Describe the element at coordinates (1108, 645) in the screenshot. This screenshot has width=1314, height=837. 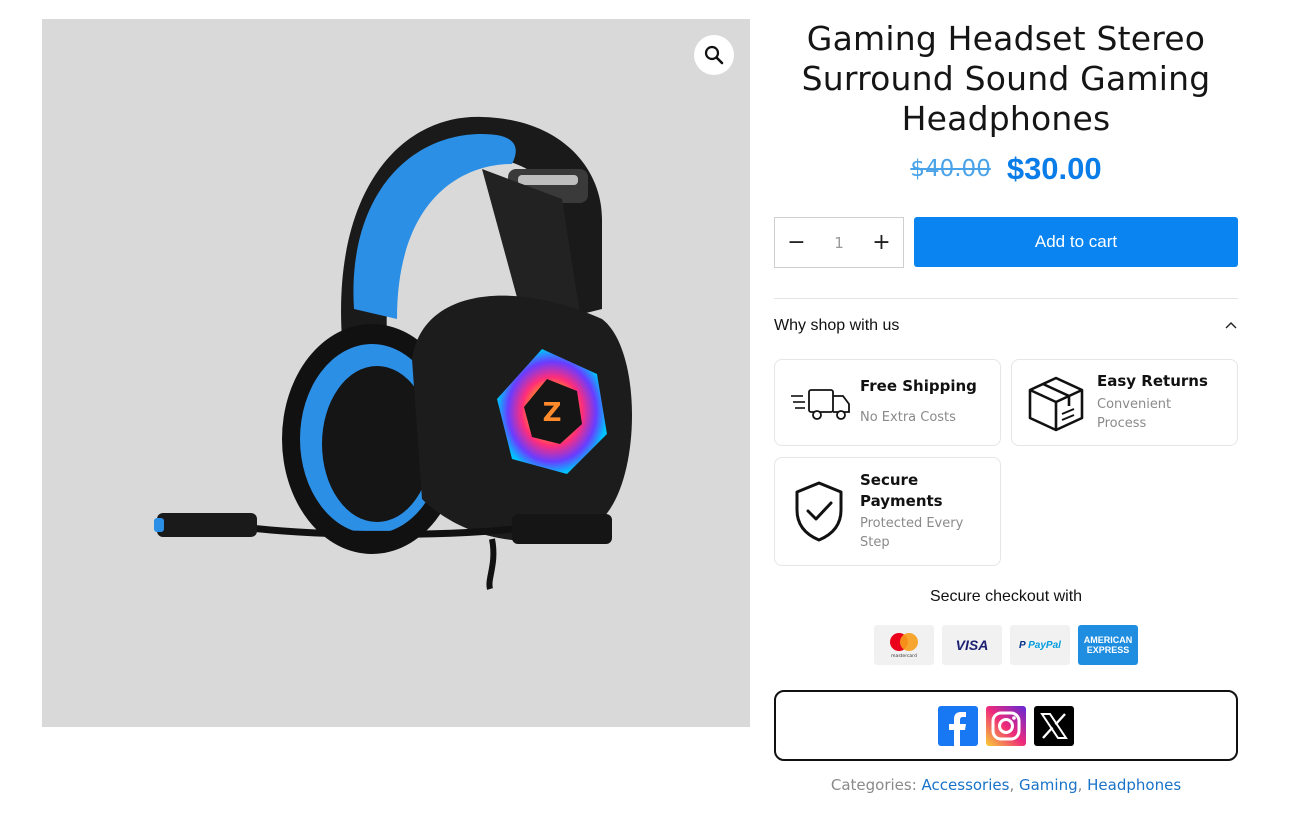
I see `amex-icon: AMERICAN EXPRESS` at that location.